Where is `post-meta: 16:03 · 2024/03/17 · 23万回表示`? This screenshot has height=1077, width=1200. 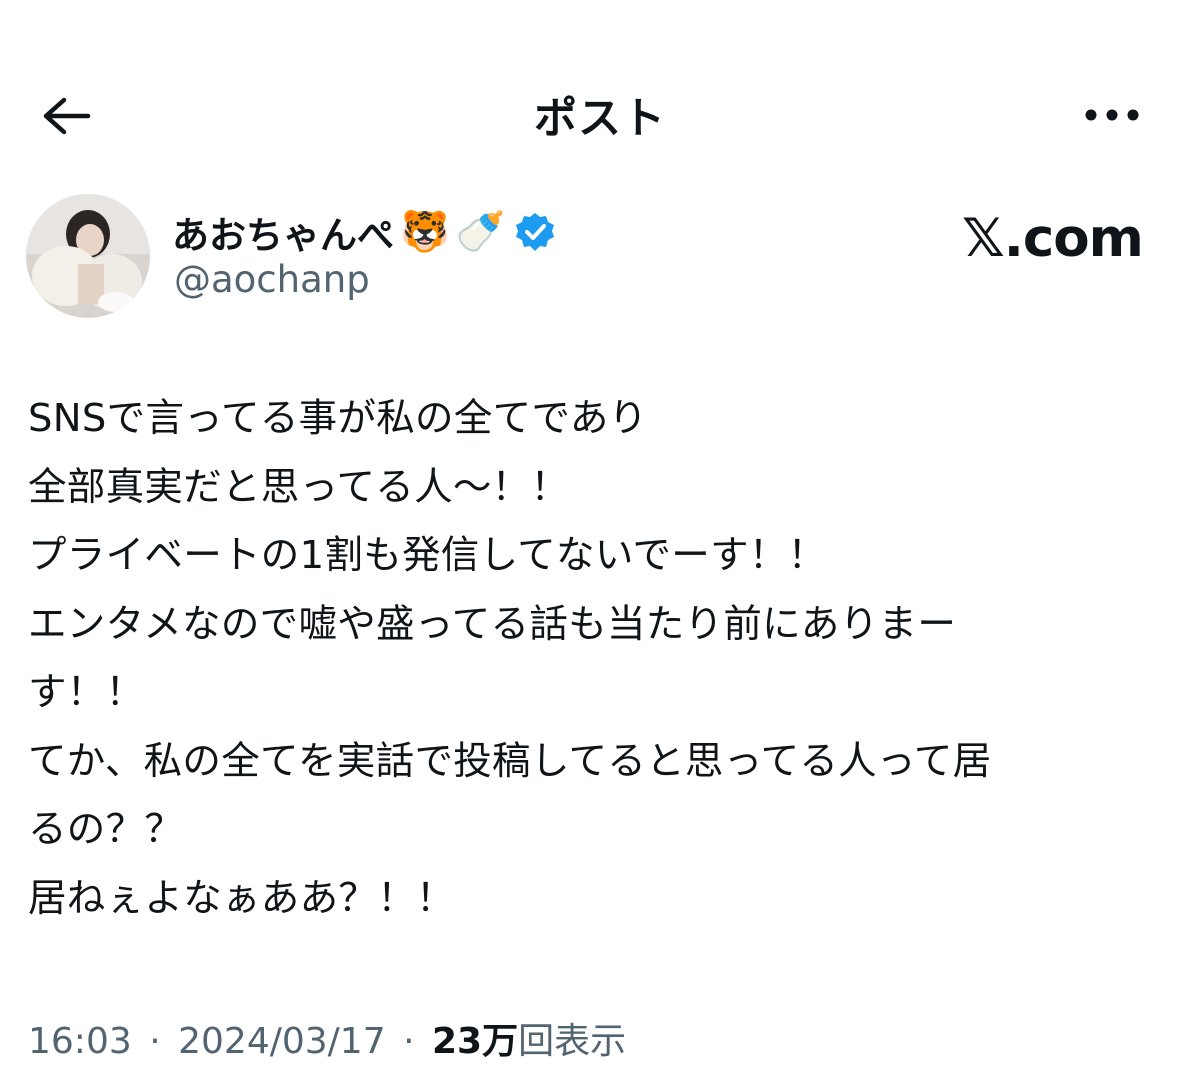
post-meta: 16:03 · 2024/03/17 · 23万回表示 is located at coordinates (327, 1038).